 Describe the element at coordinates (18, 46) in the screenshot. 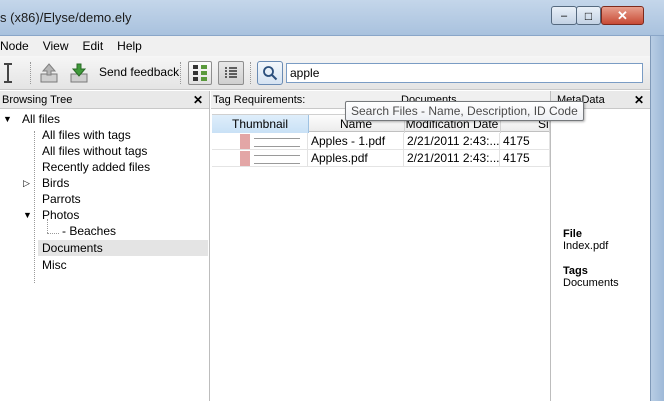

I see `menu-node: Node` at that location.